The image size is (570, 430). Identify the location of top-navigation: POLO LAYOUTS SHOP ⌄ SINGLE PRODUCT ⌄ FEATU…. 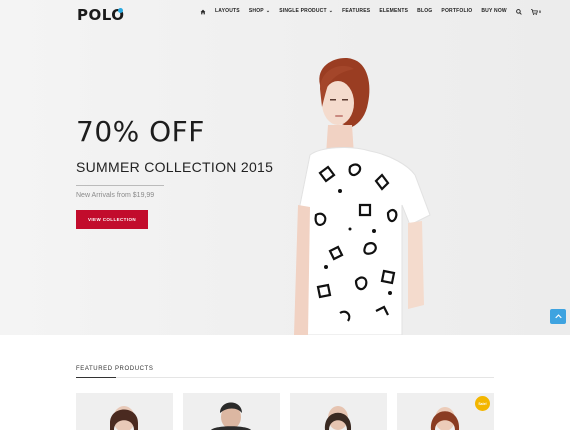
(285, 13).